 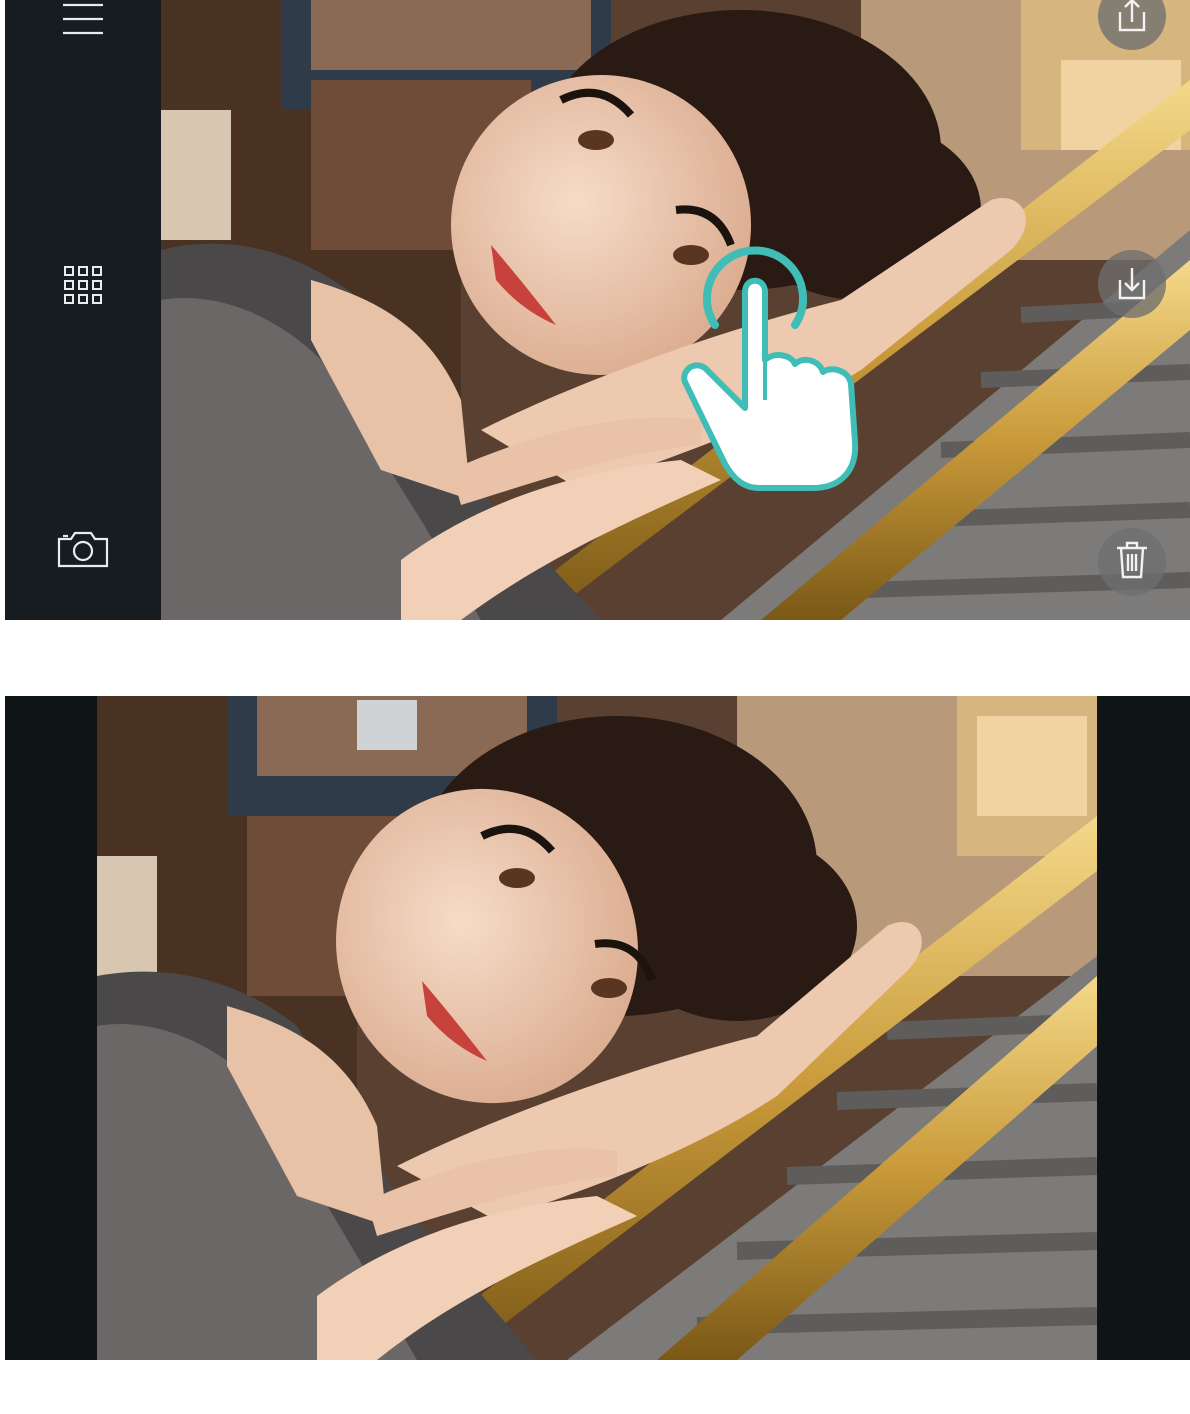 I want to click on gallery-grid-button, so click(x=83, y=287).